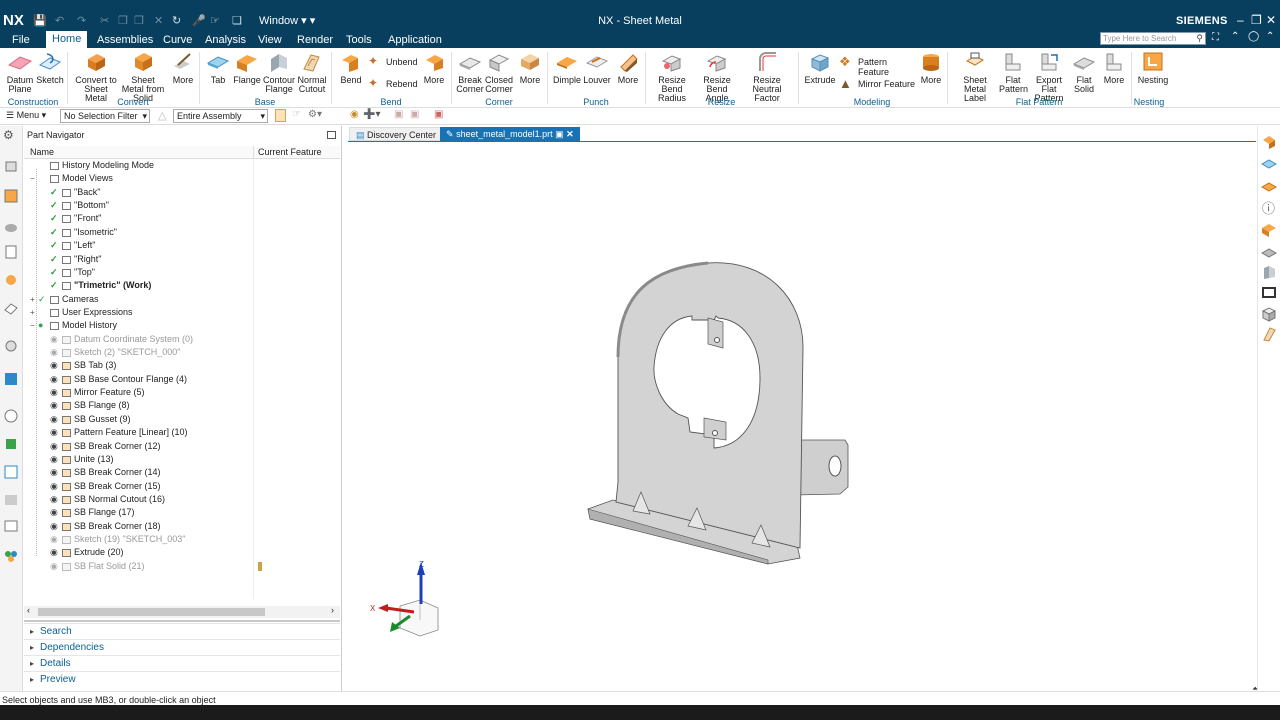  Describe the element at coordinates (570, 134) in the screenshot. I see `close-tab-icon: ✕` at that location.